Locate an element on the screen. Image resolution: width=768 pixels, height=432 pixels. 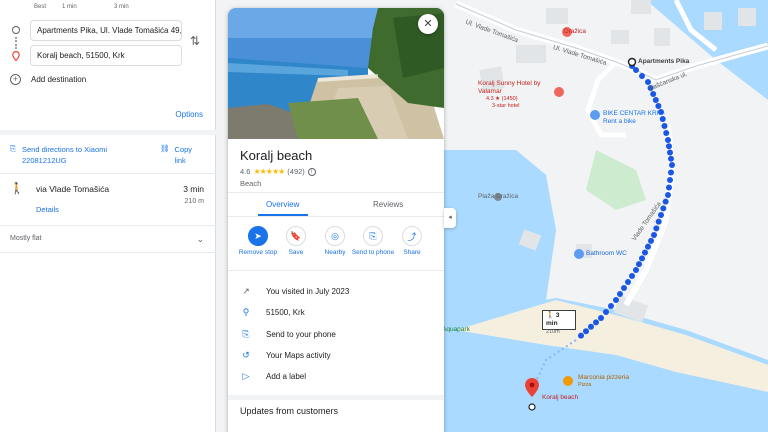
info-send-phone-text: Send to your phone is located at coordinates (301, 334).